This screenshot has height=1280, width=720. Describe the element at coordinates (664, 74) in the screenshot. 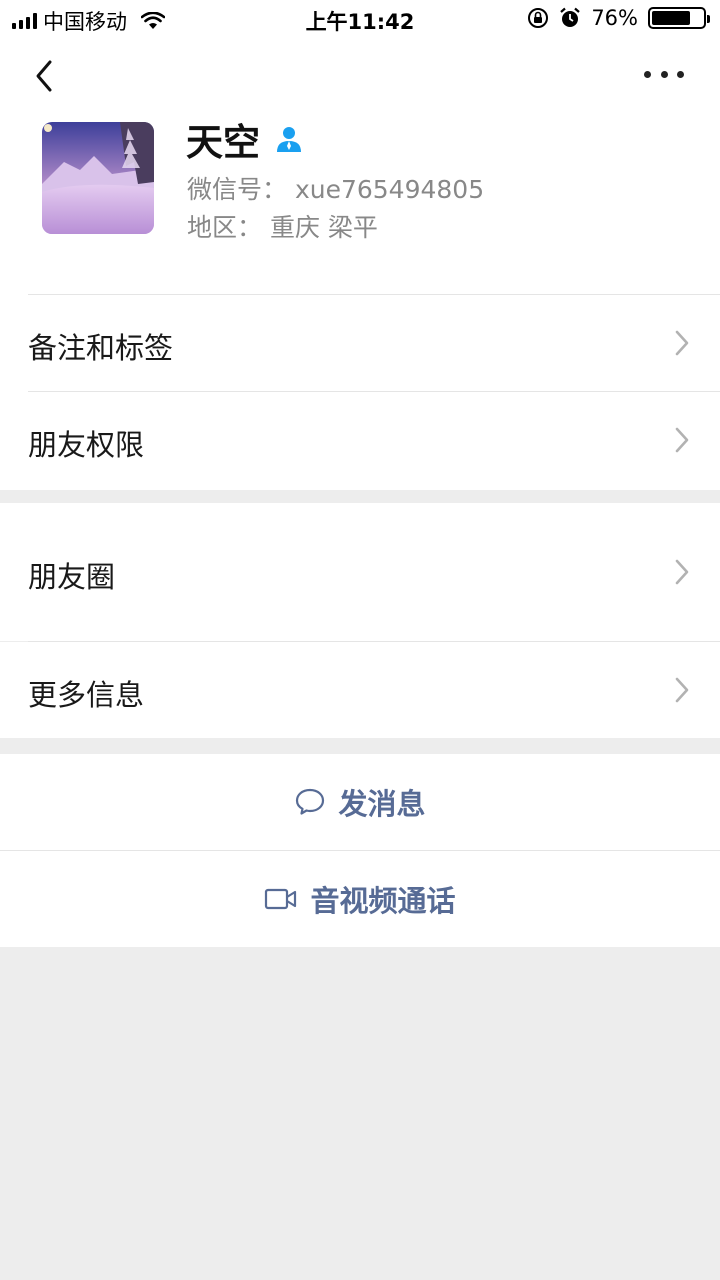

I see `more-dots-icon` at that location.